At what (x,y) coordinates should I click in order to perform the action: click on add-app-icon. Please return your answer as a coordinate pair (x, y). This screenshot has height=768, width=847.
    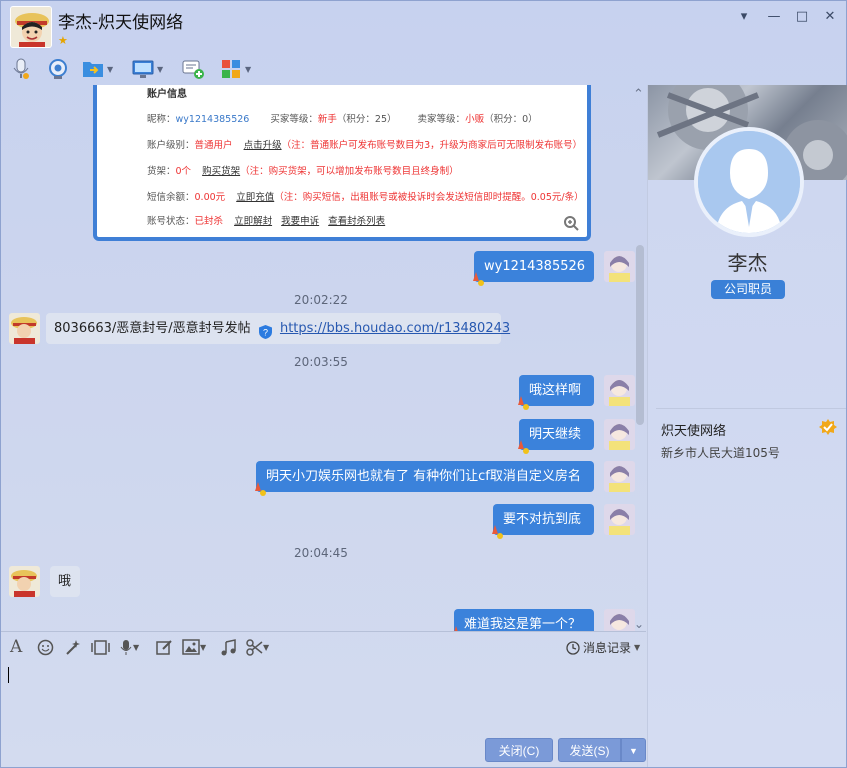
    Looking at the image, I should click on (193, 69).